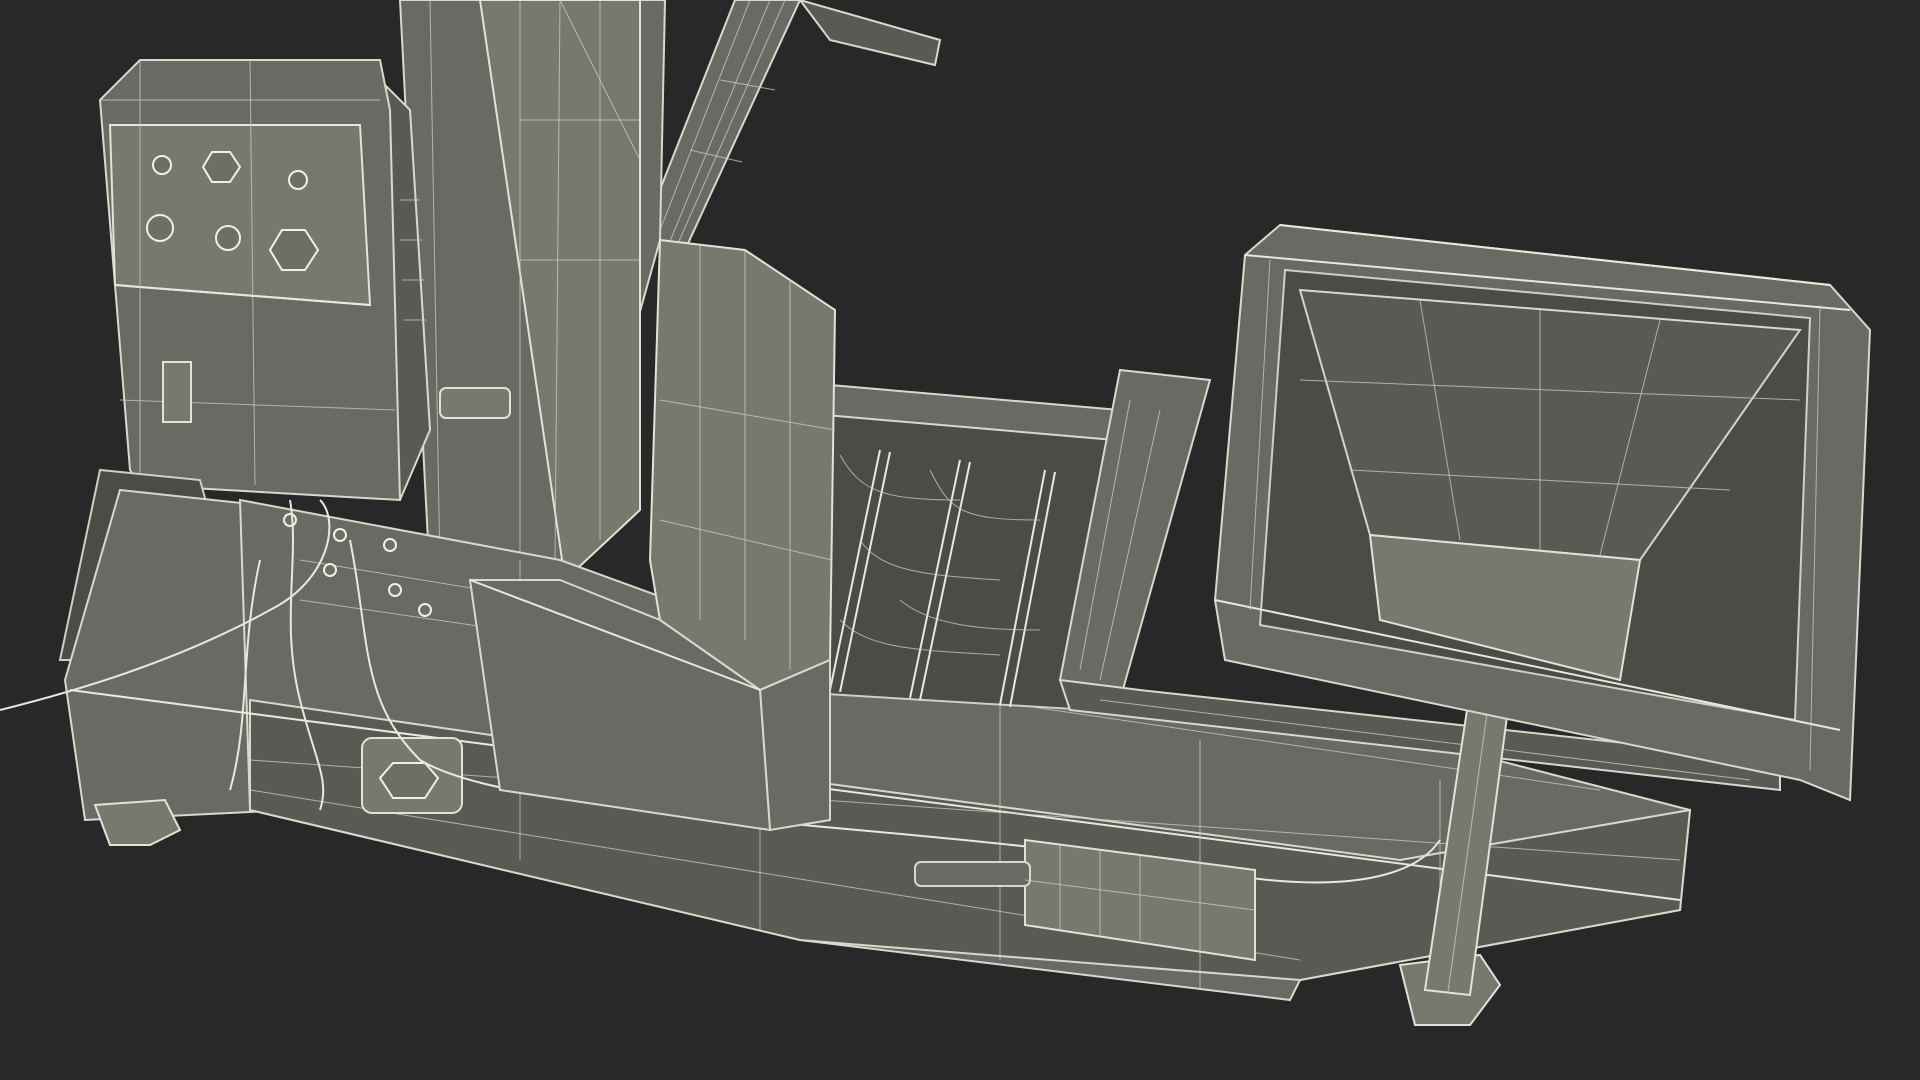 This screenshot has height=1080, width=1920. Describe the element at coordinates (790, 126) in the screenshot. I see `upper-feed-chute` at that location.